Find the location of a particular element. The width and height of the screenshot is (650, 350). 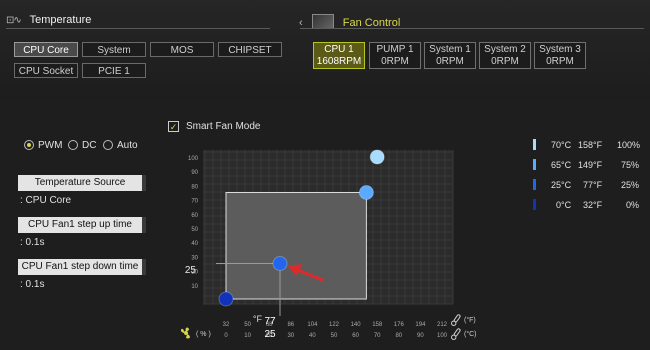

x-tick-f-label: 176 is located at coordinates (399, 325).